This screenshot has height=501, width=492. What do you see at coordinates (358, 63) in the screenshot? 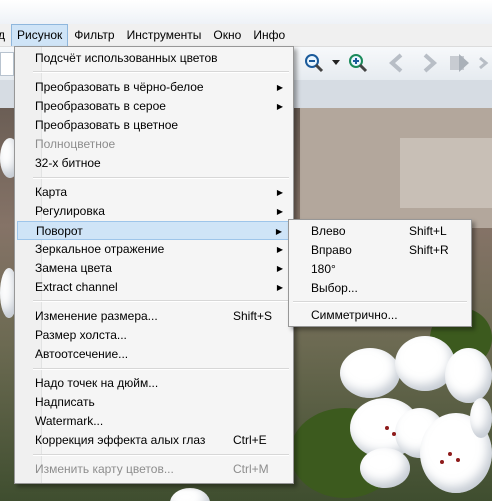
I see `zoom-in-icon` at bounding box center [358, 63].